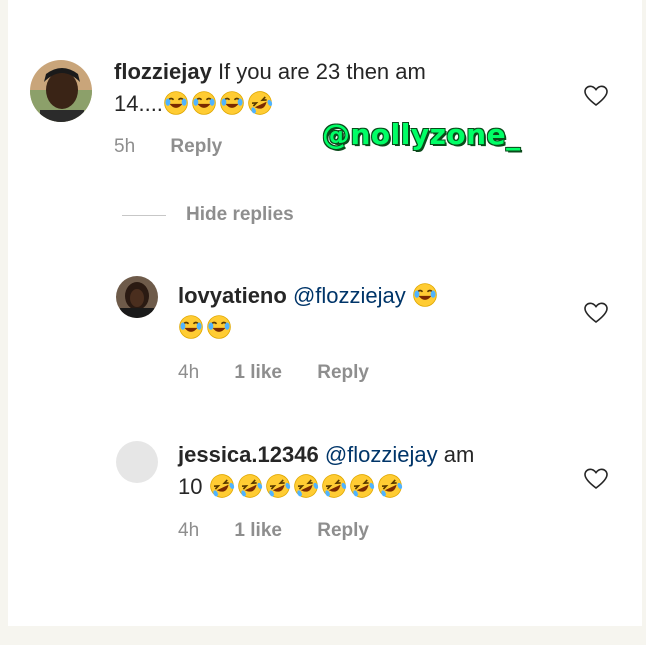 The width and height of the screenshot is (646, 645). I want to click on hide-replies-button: Hide replies, so click(240, 215).